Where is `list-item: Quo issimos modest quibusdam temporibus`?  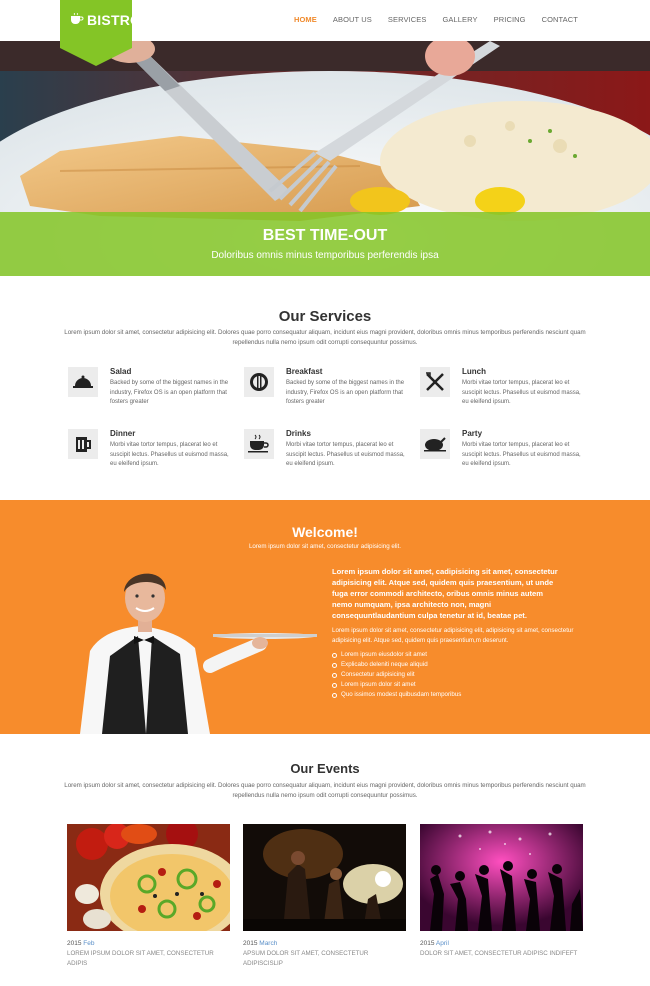 list-item: Quo issimos modest quibusdam temporibus is located at coordinates (396, 695).